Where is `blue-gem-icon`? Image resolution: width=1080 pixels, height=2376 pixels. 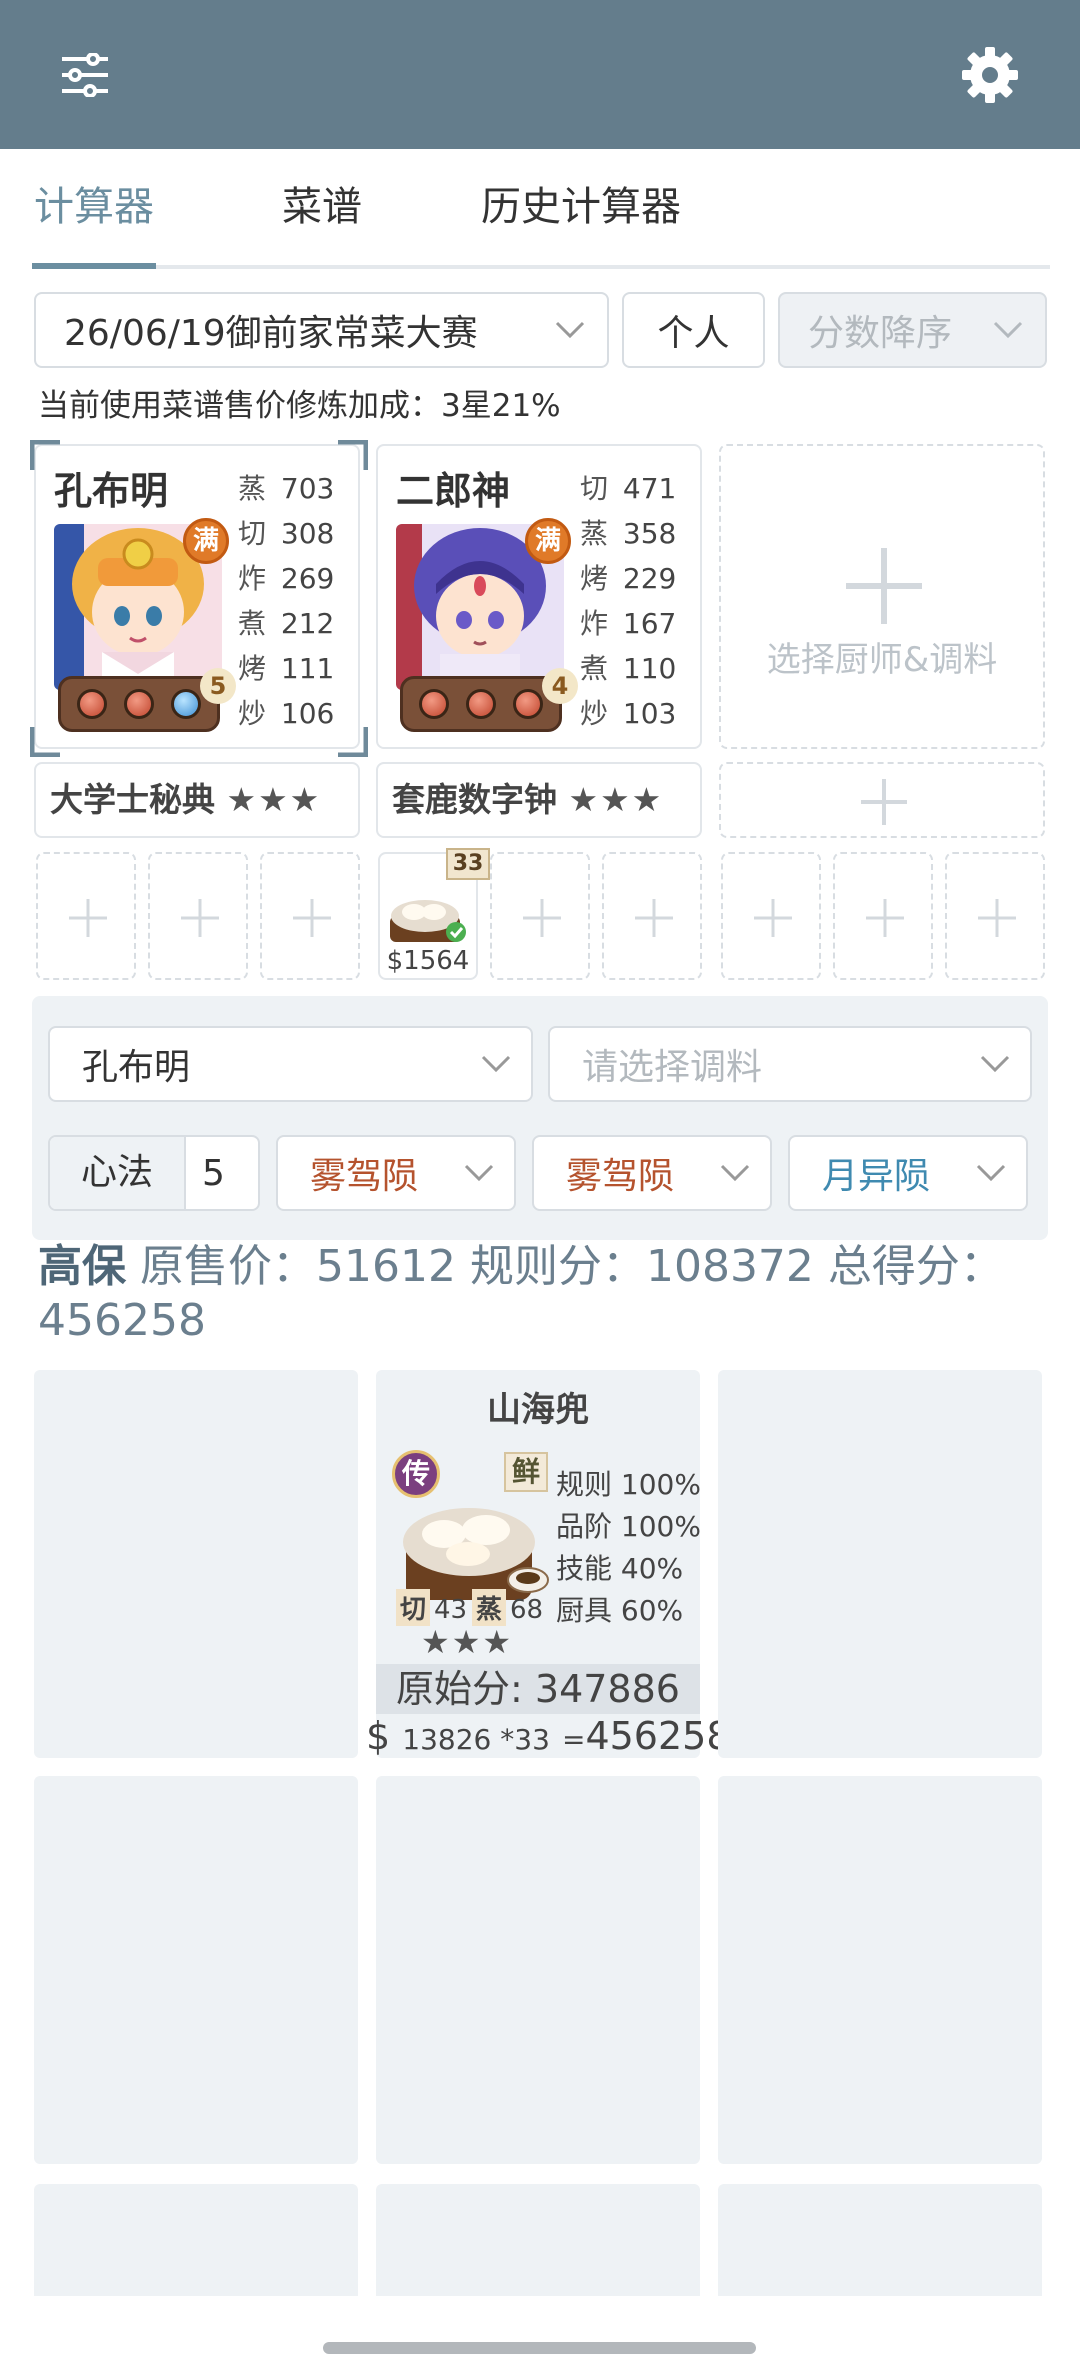
blue-gem-icon is located at coordinates (185, 704).